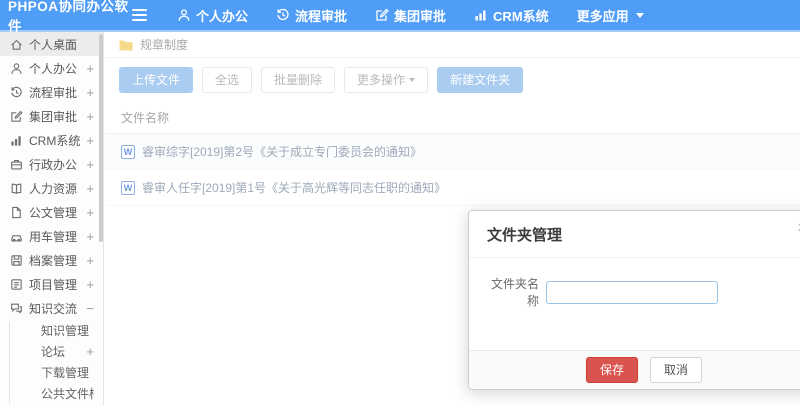 This screenshot has width=800, height=406. I want to click on sidebar-subitem-forum: 论坛 +, so click(51, 351).